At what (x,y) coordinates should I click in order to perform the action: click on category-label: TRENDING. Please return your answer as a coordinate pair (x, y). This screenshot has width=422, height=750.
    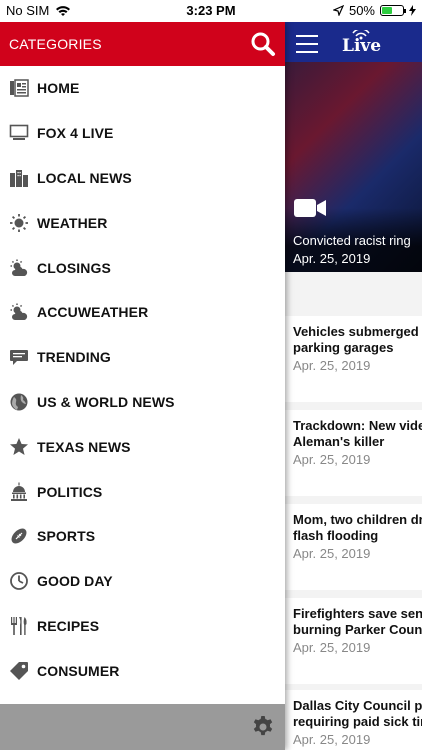
    Looking at the image, I should click on (74, 357).